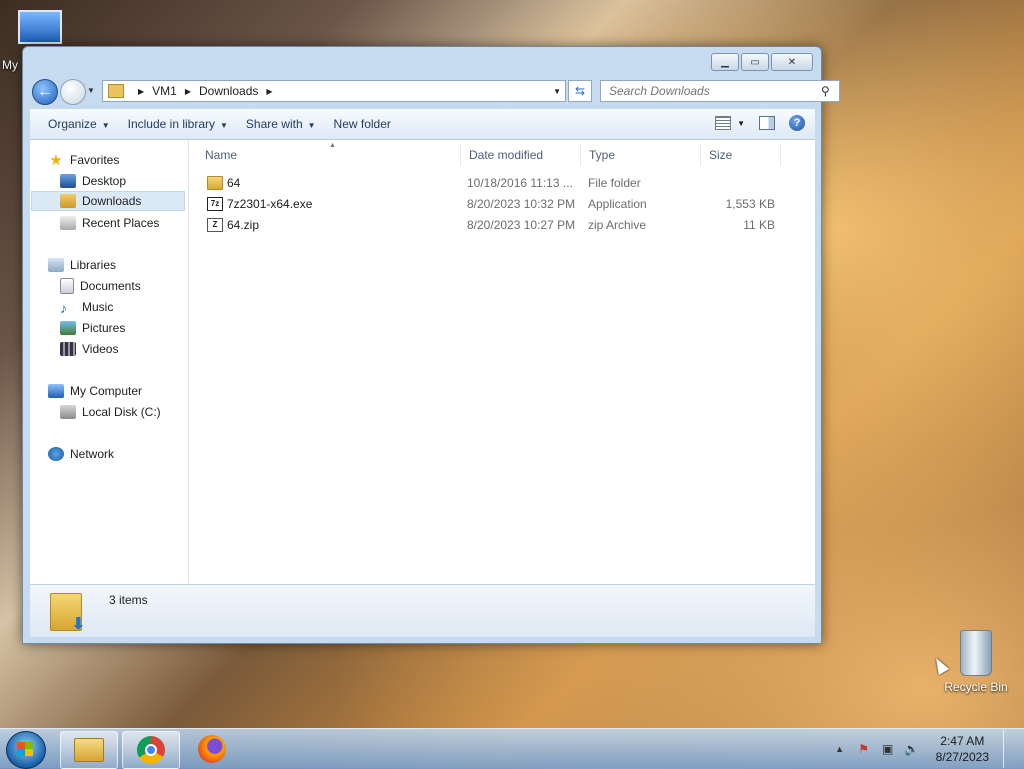 This screenshot has height=769, width=1024. Describe the element at coordinates (976, 662) in the screenshot. I see `recycle-bin-desktop-icon: Recycle Bin` at that location.